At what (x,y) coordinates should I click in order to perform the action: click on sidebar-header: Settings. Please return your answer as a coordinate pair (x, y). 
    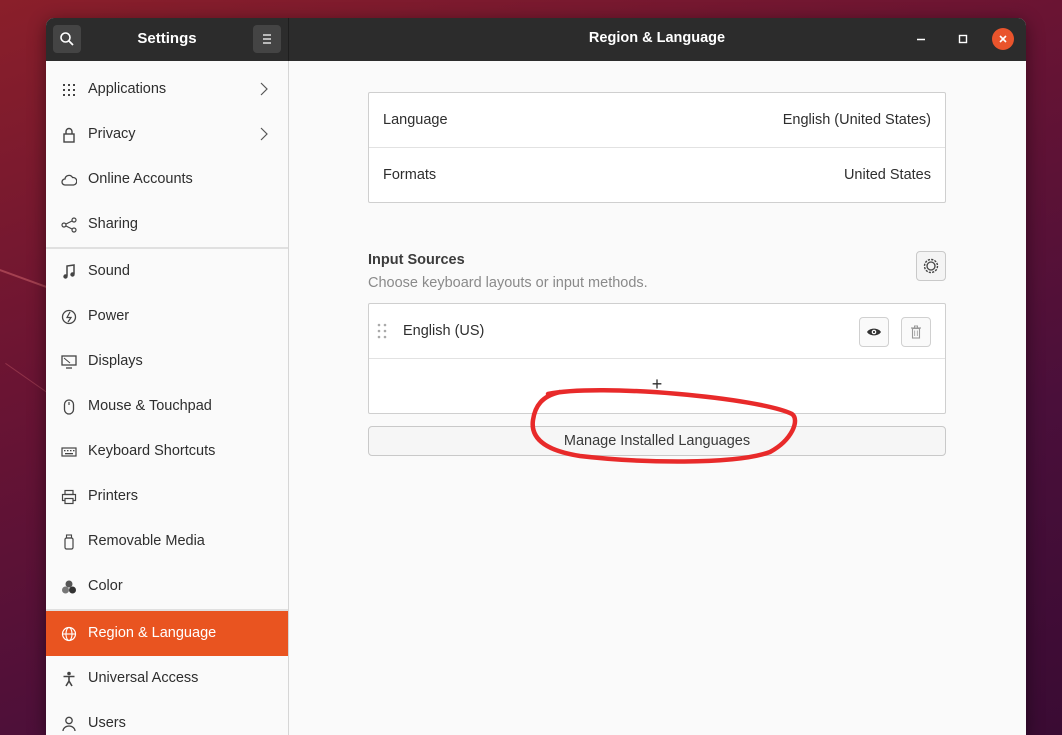
    Looking at the image, I should click on (167, 39).